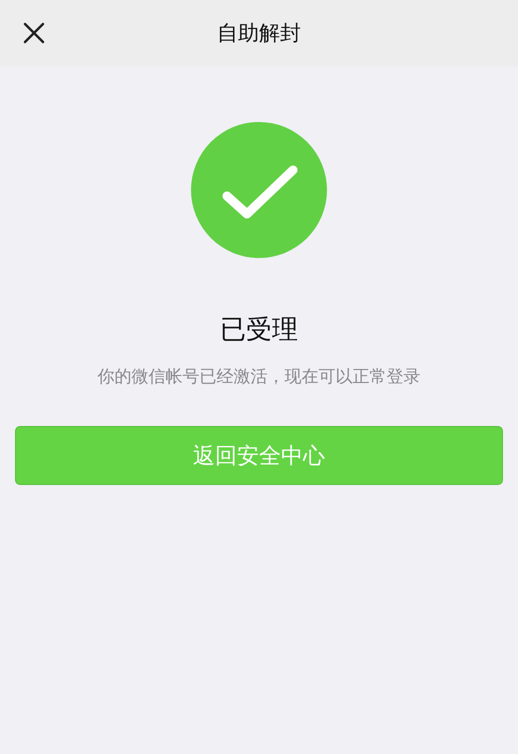 The height and width of the screenshot is (754, 518). I want to click on return-button: 返回安全中心, so click(259, 455).